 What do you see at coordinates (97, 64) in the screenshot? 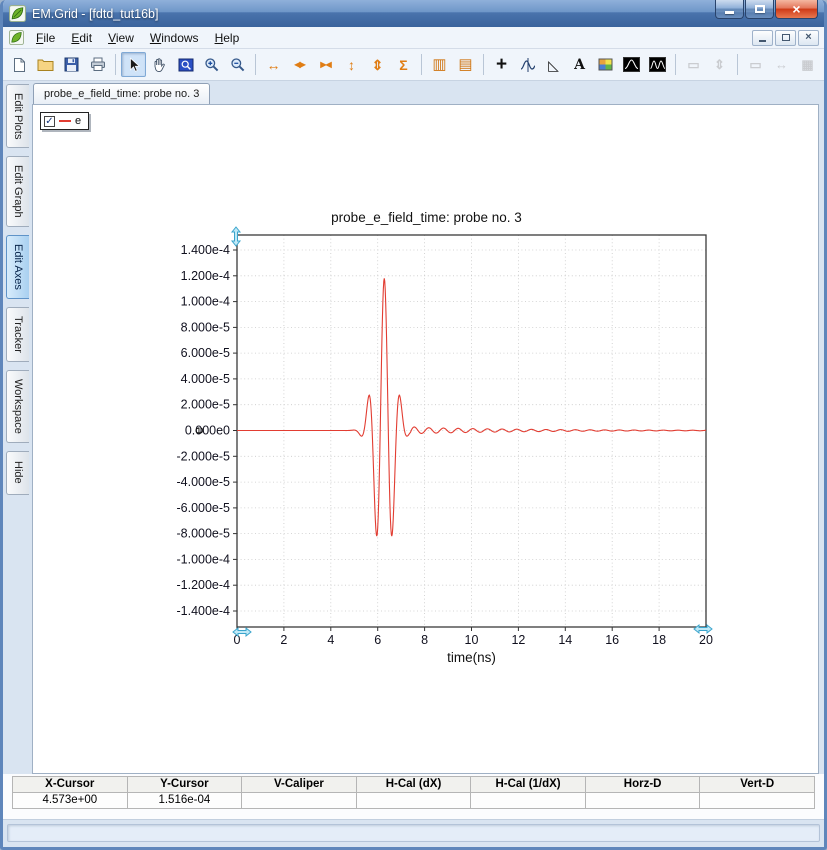
I see `print-button` at bounding box center [97, 64].